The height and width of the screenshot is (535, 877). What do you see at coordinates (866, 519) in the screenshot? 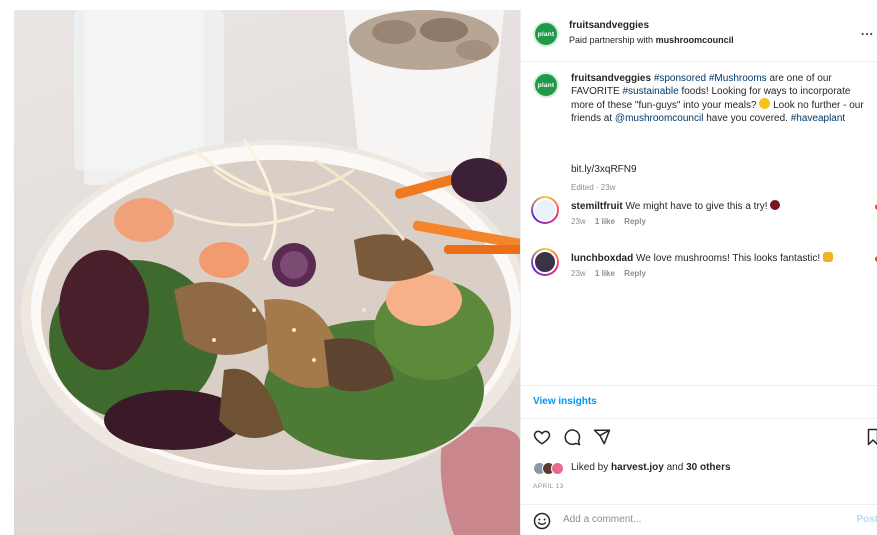
I see `post-comment-button: Post` at bounding box center [866, 519].